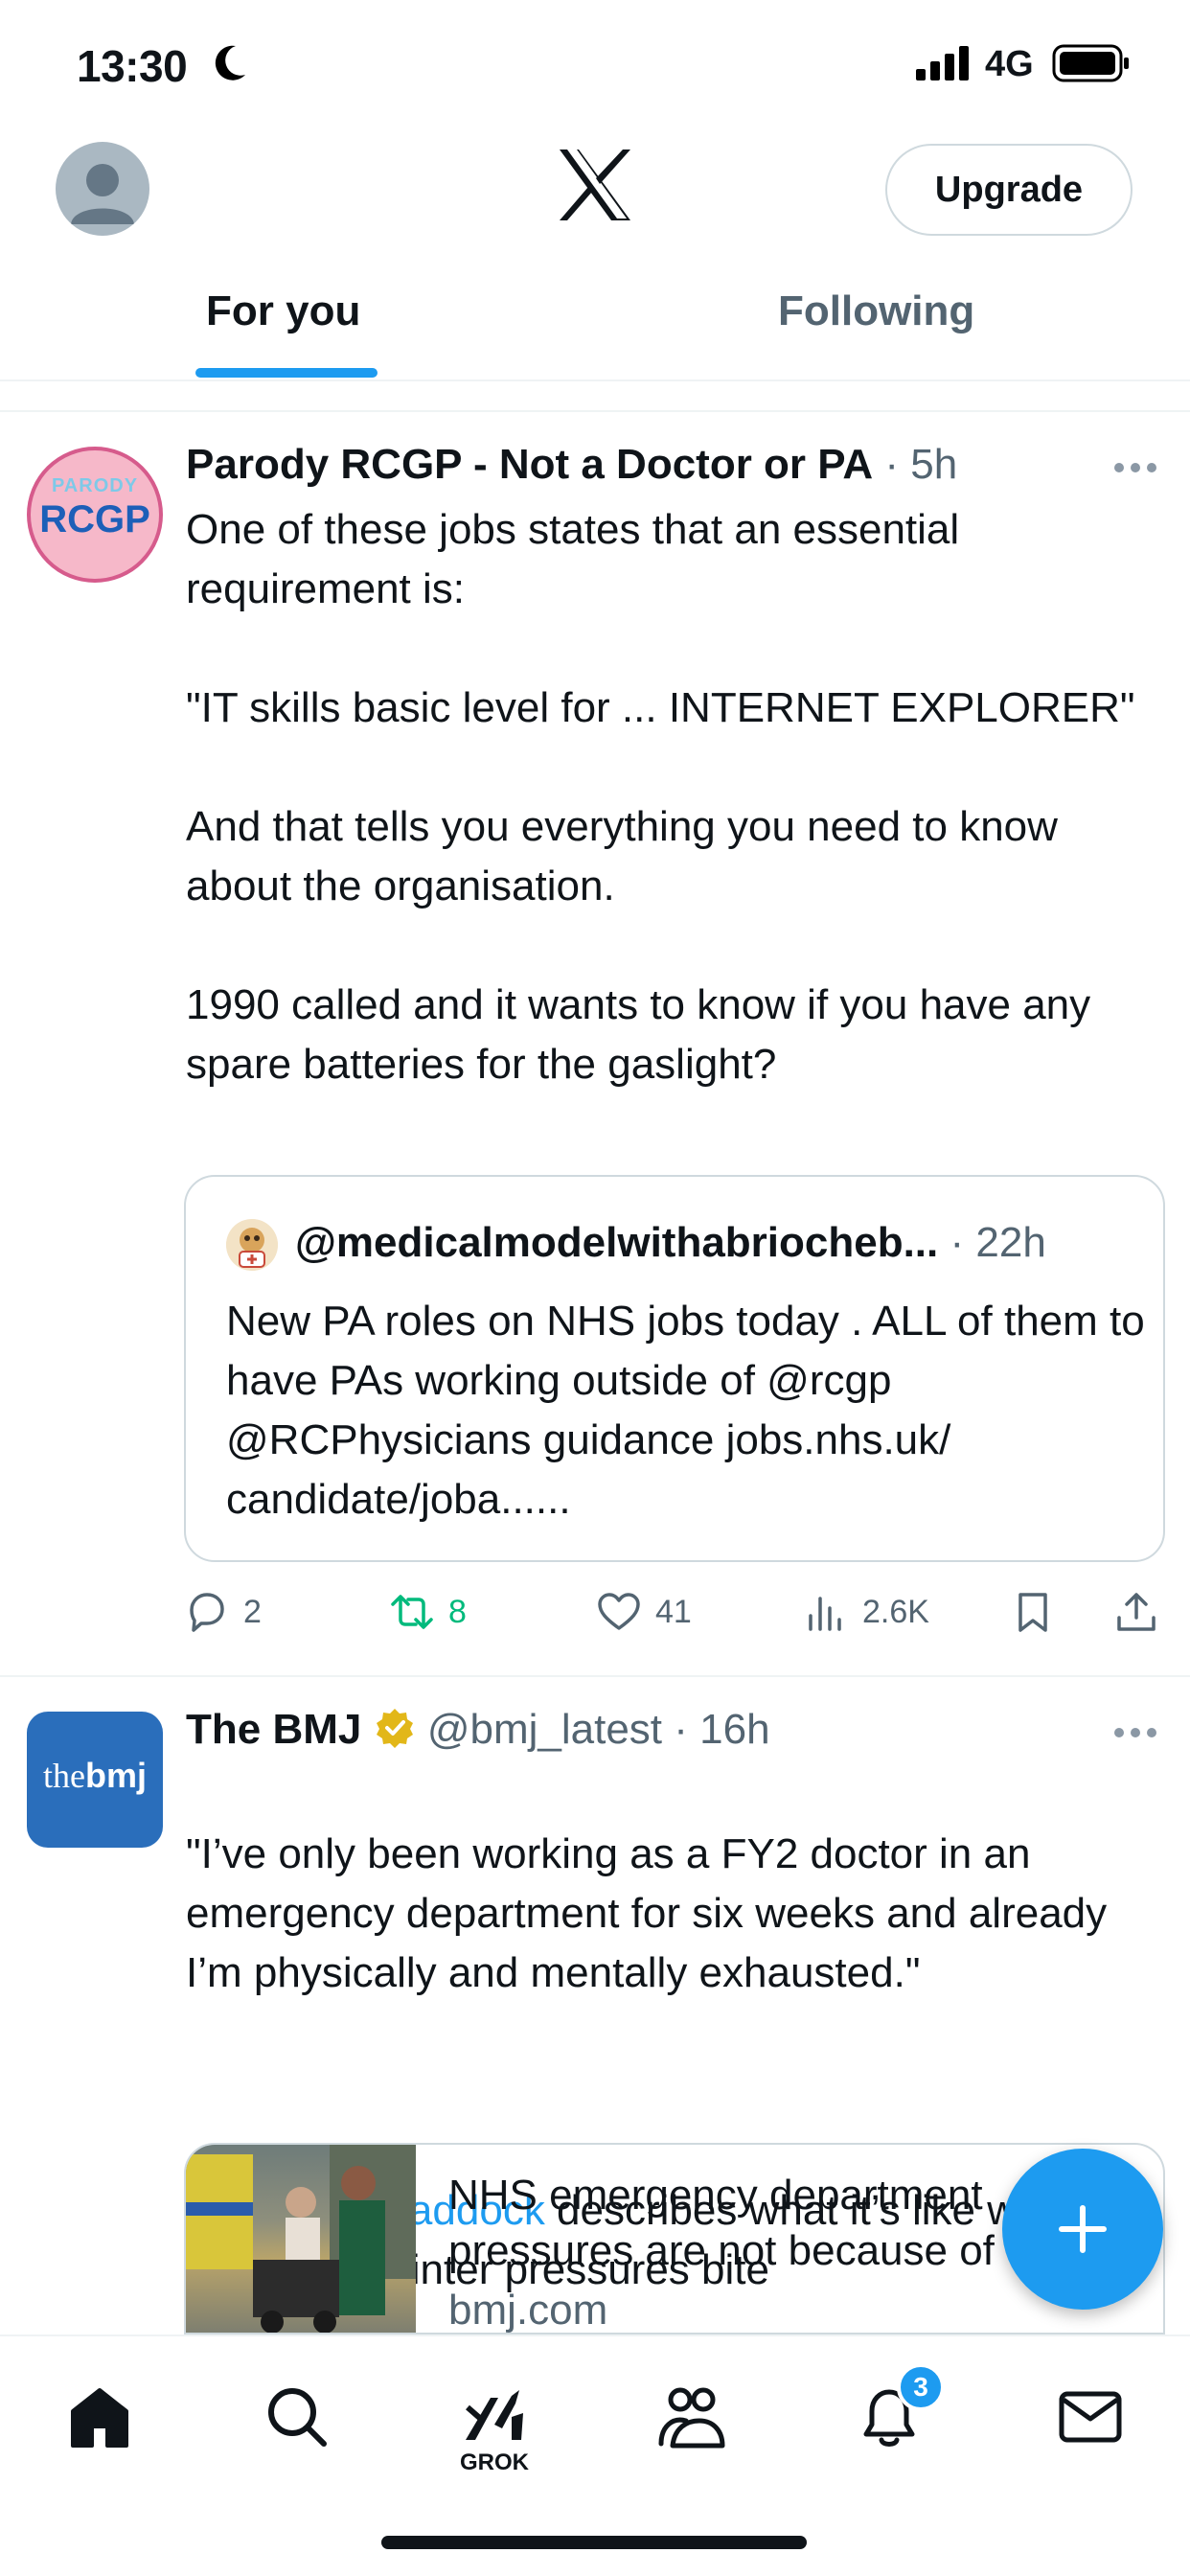 This screenshot has width=1190, height=2576. Describe the element at coordinates (458, 1611) in the screenshot. I see `repost-count: 8` at that location.